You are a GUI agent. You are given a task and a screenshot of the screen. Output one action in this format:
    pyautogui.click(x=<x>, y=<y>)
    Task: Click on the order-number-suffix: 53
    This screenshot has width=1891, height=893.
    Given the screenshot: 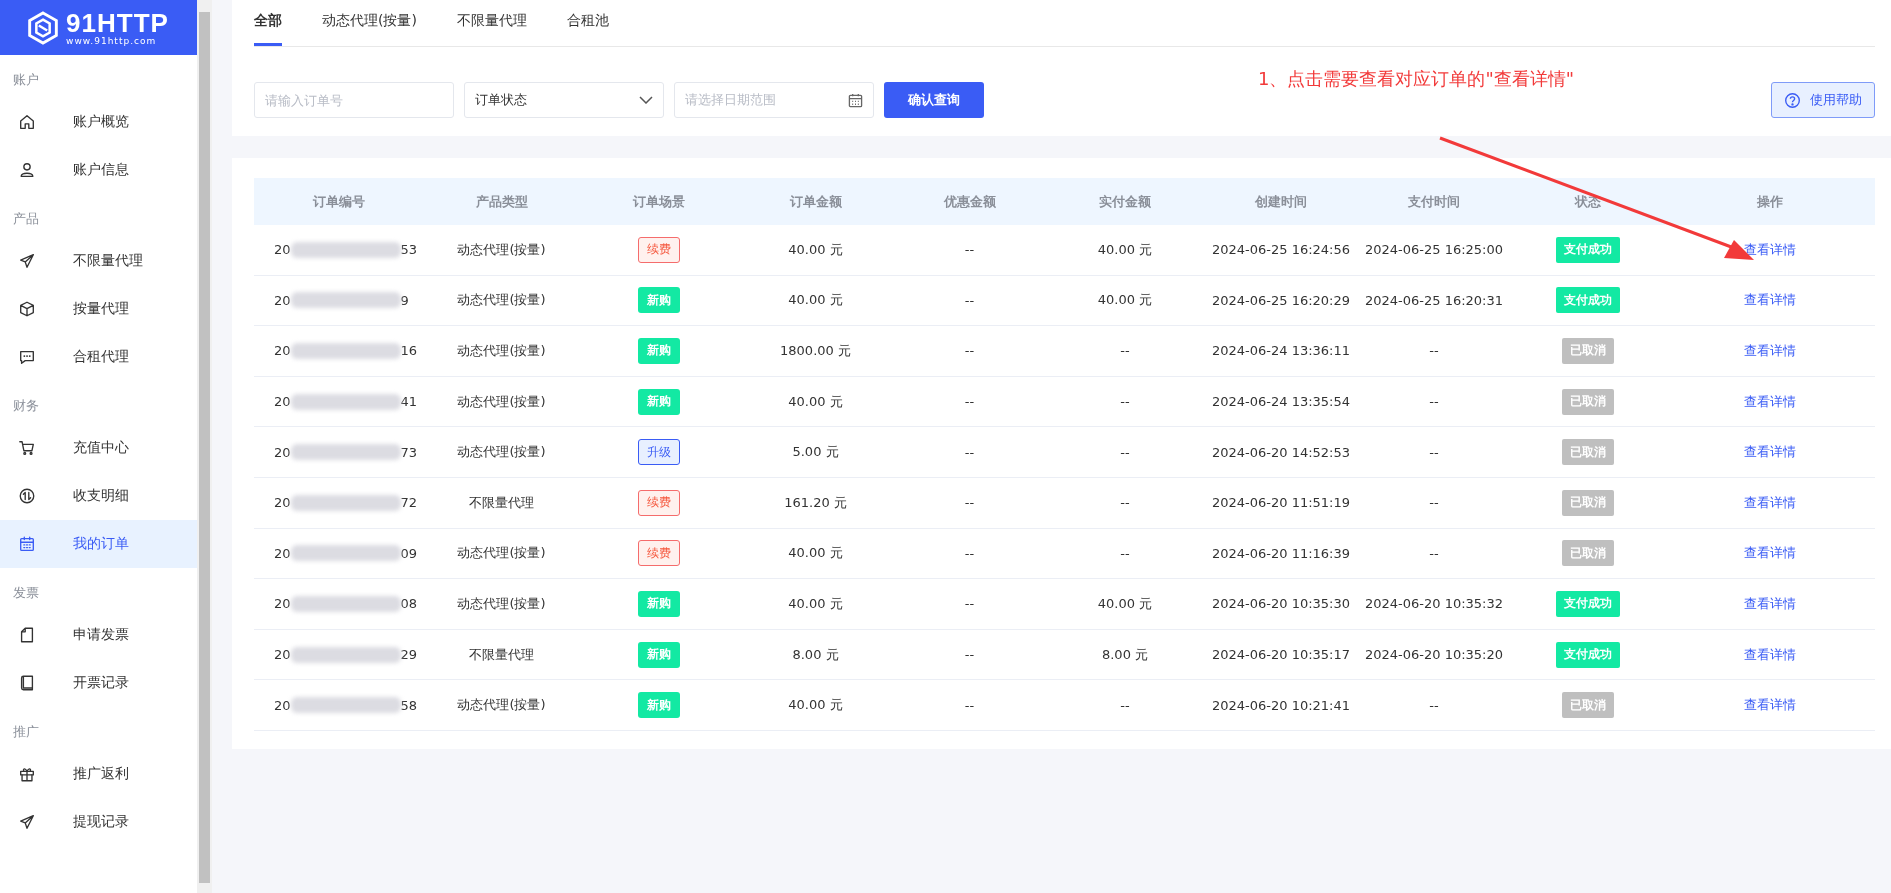 What is the action you would take?
    pyautogui.click(x=409, y=250)
    